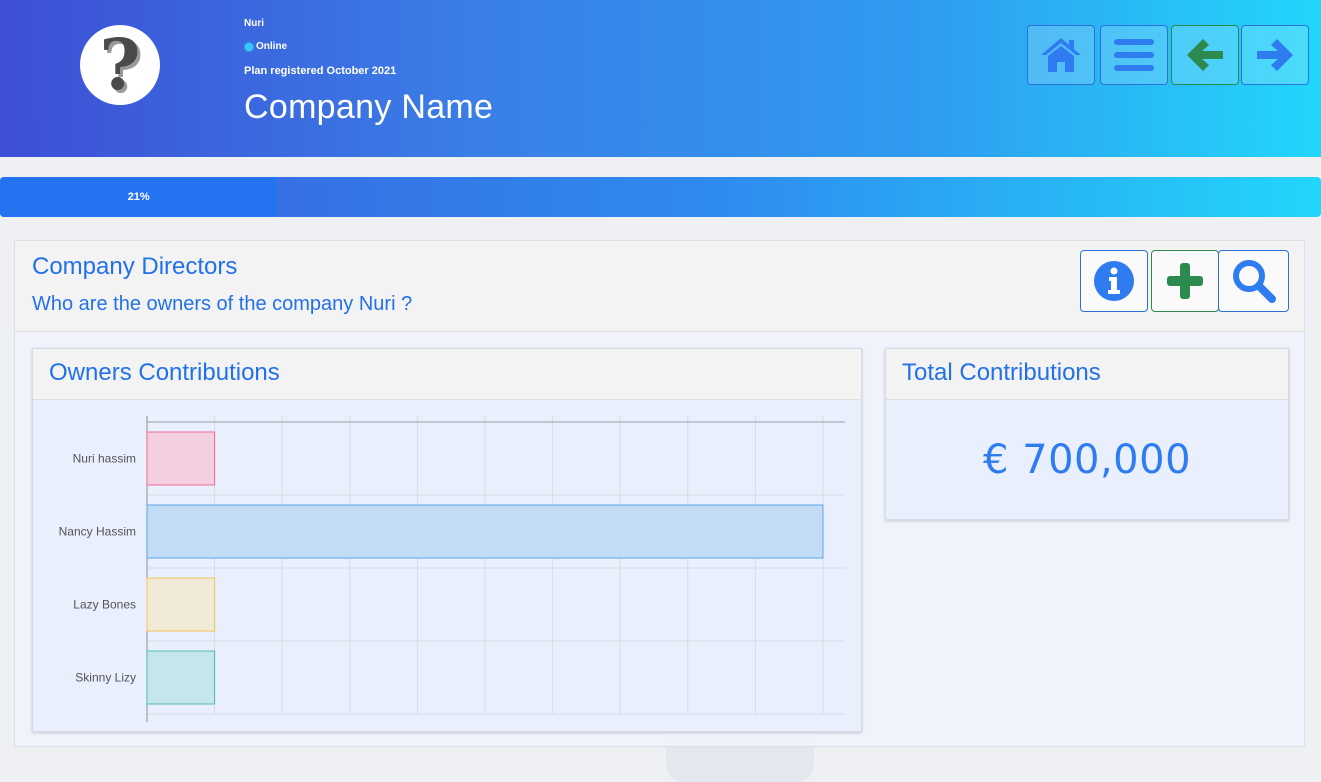  I want to click on section-subtitle: Who are the owners of the company Nuri ?, so click(222, 304).